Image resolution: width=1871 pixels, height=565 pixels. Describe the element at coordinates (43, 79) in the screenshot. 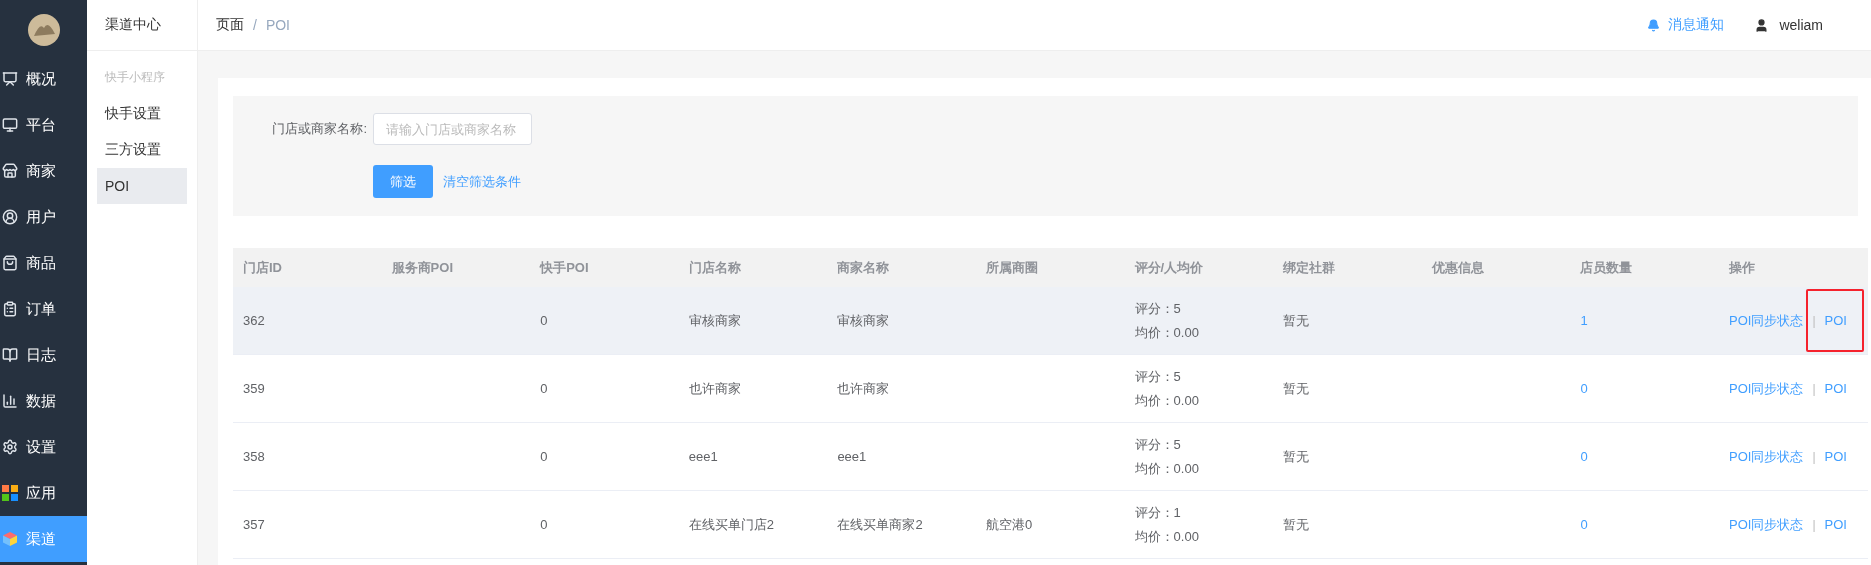

I see `sidebar-item: 概况` at that location.